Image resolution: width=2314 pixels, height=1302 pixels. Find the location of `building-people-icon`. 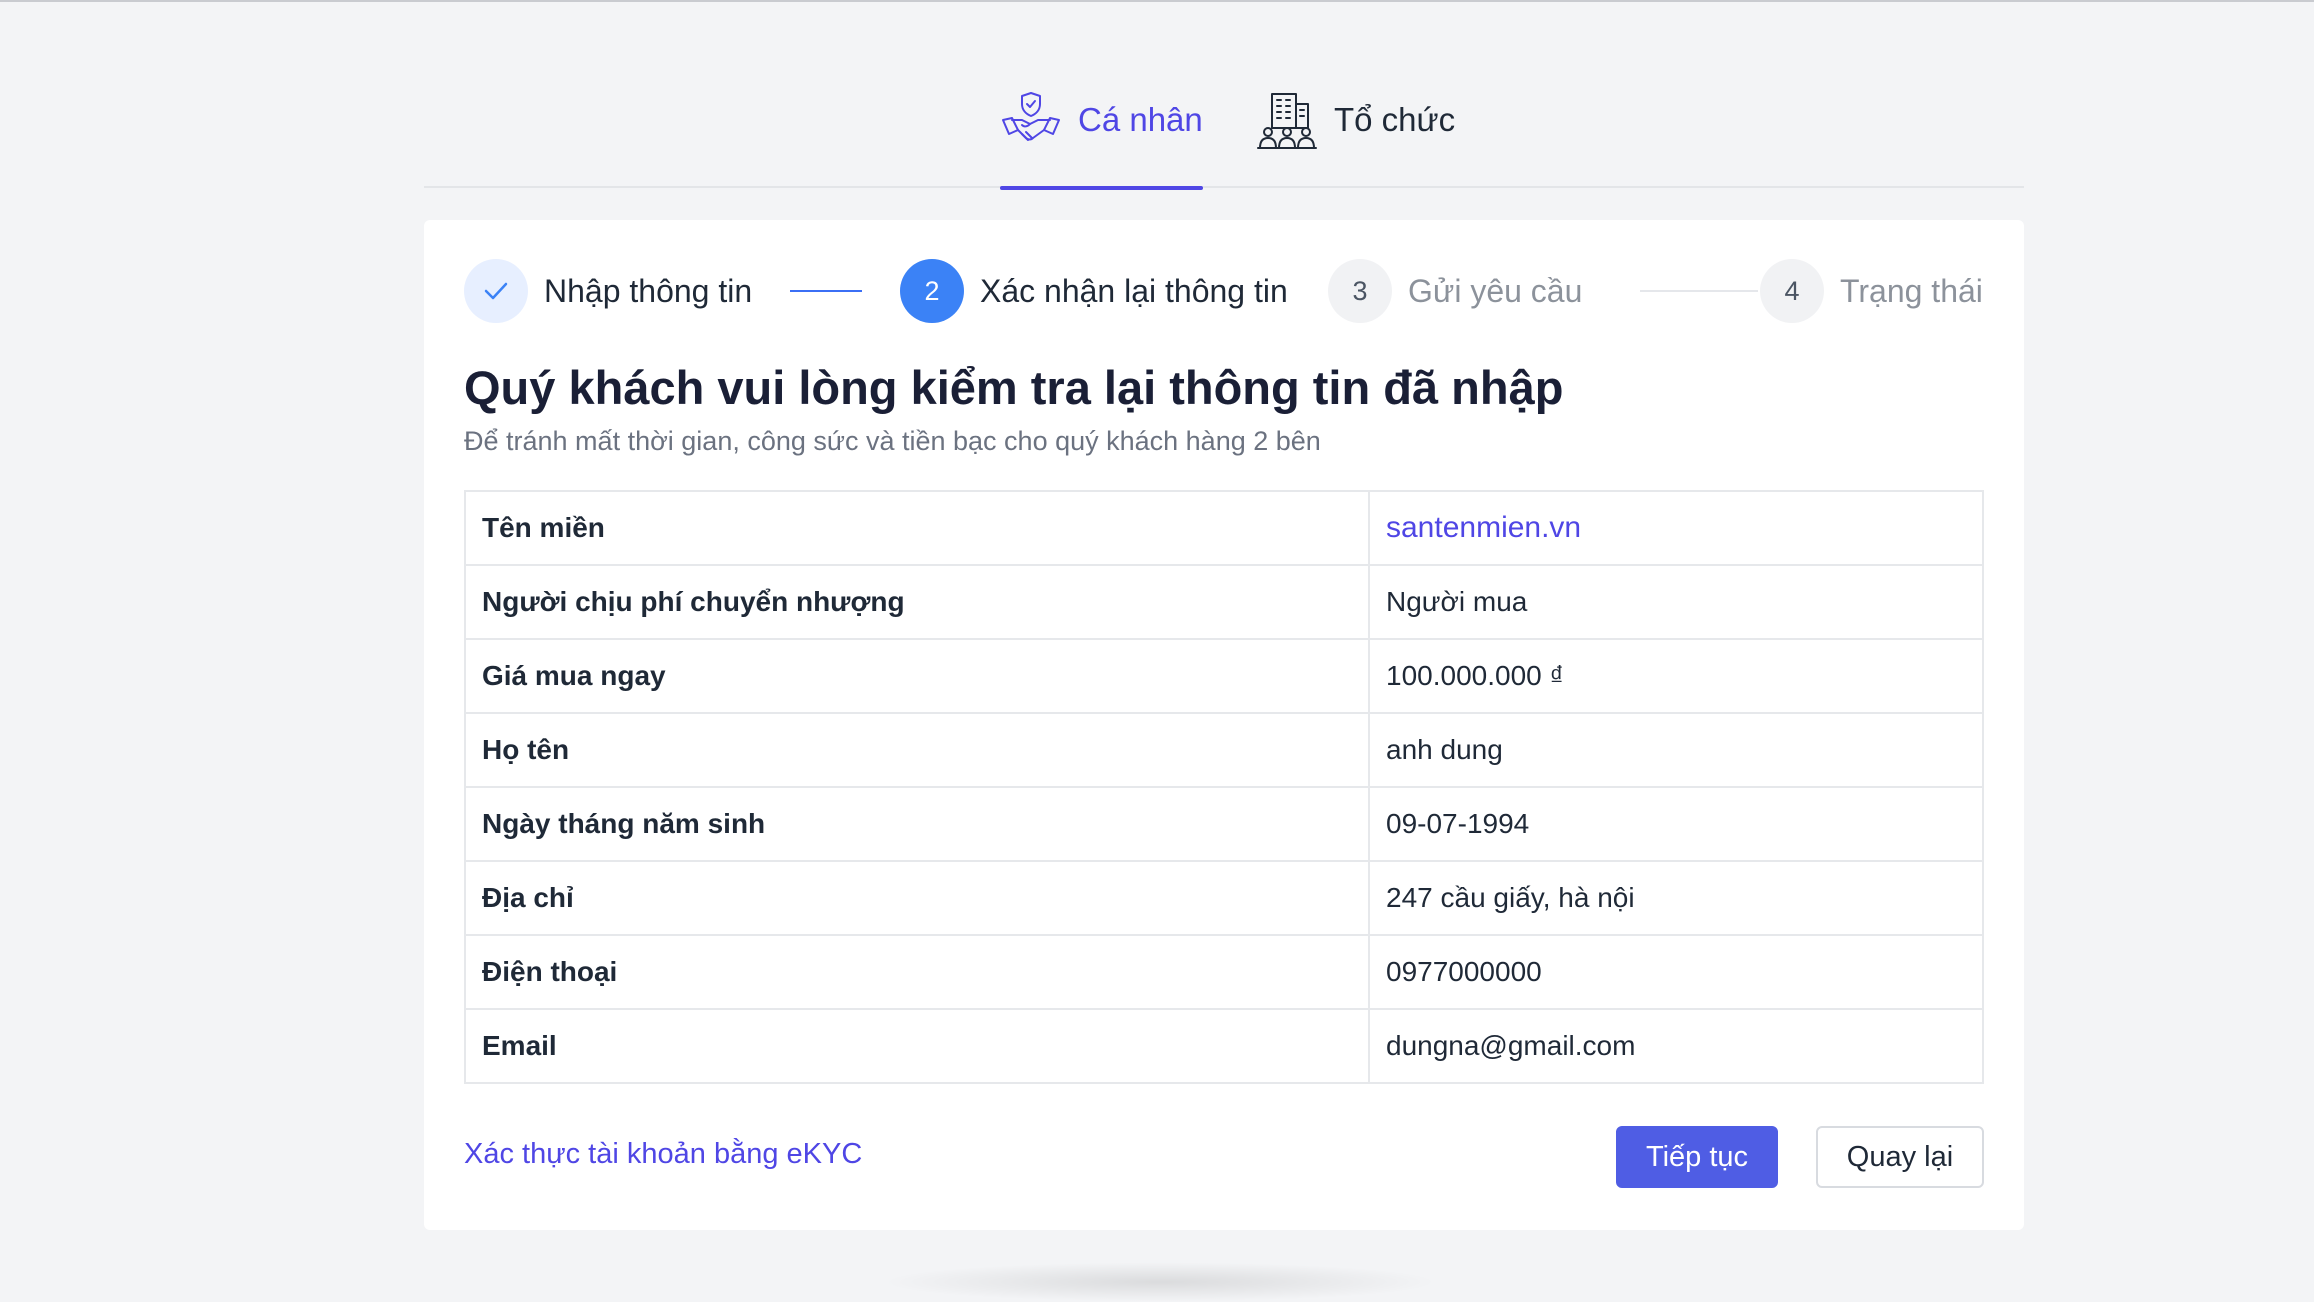

building-people-icon is located at coordinates (1287, 121).